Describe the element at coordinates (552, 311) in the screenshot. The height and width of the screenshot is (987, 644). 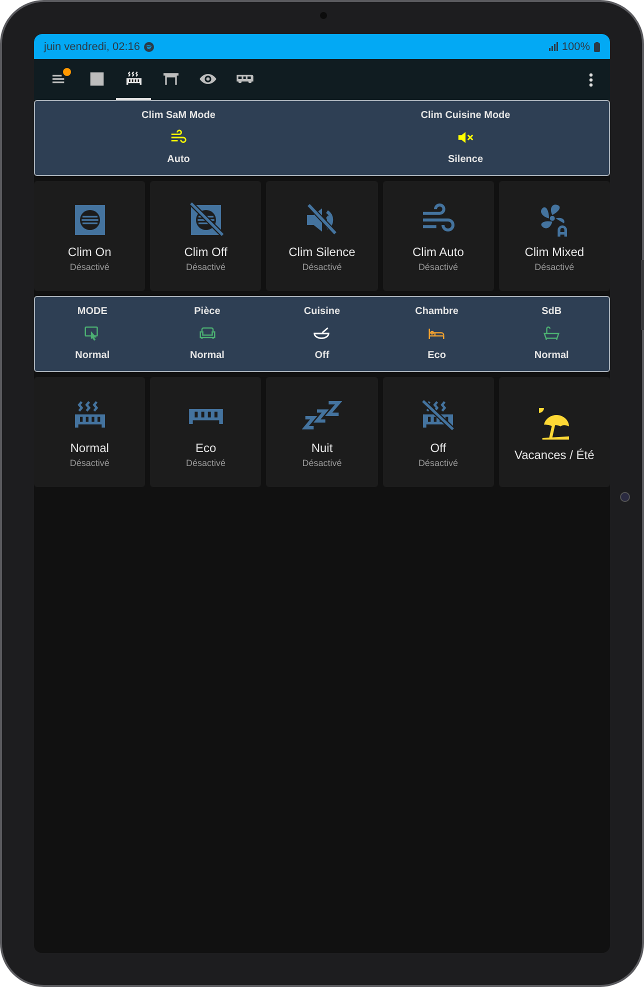
I see `entity-name: SdB` at that location.